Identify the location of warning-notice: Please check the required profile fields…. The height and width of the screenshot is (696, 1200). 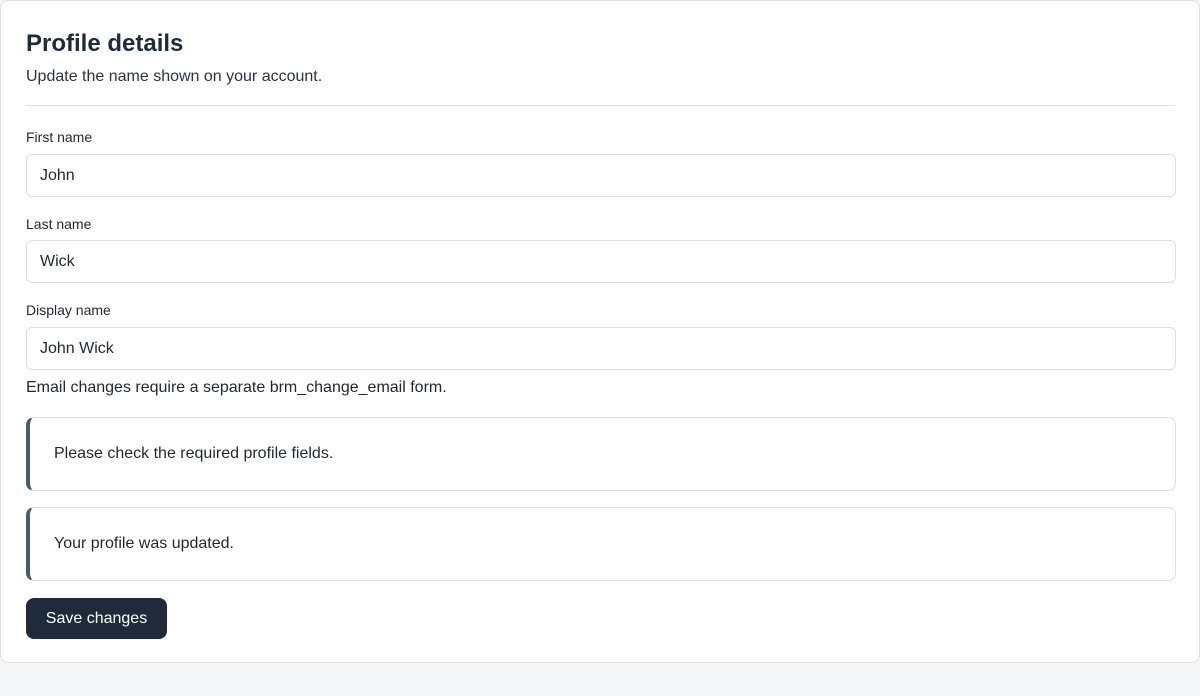
(601, 454).